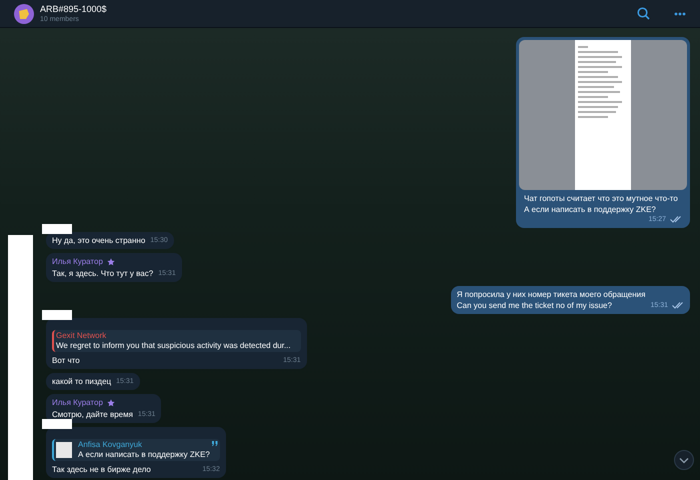  I want to click on message-text: какой то пиздец, so click(82, 381).